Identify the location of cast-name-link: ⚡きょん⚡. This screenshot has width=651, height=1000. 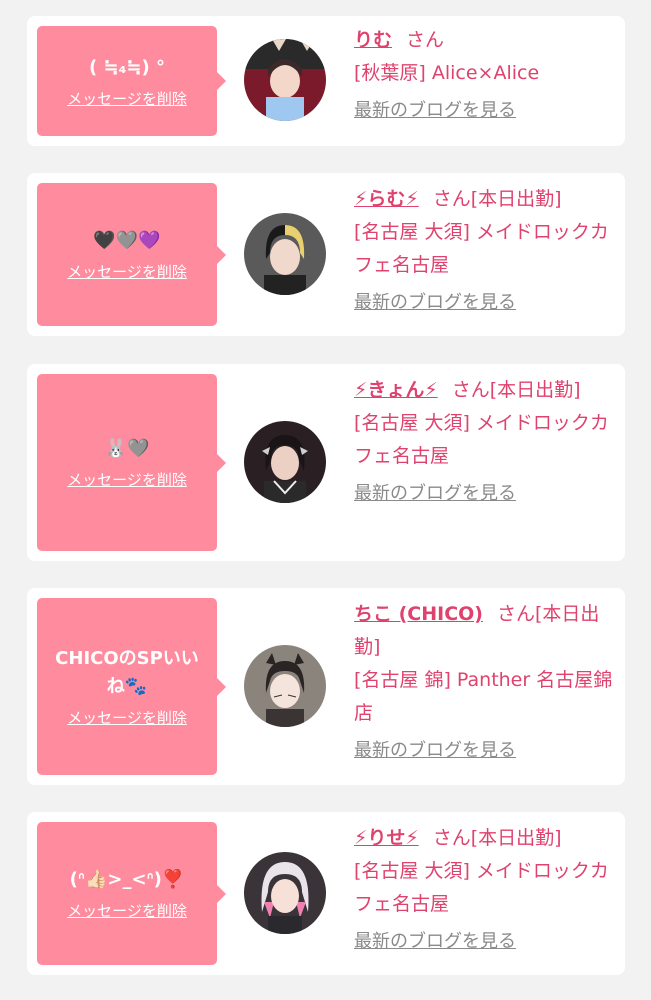
(396, 390).